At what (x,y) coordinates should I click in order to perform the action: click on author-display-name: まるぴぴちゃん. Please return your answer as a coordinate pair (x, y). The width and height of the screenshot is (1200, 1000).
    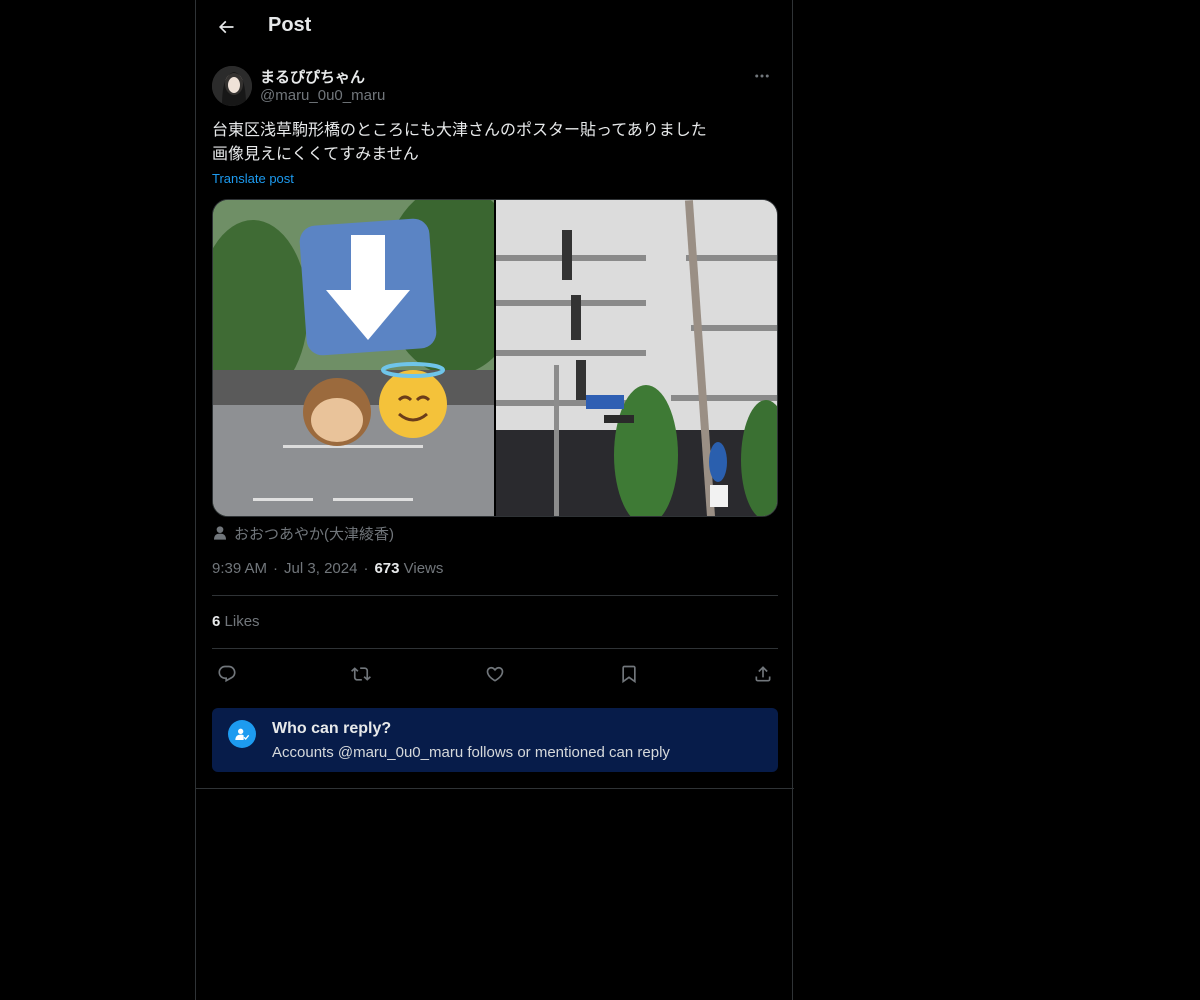
    Looking at the image, I should click on (312, 76).